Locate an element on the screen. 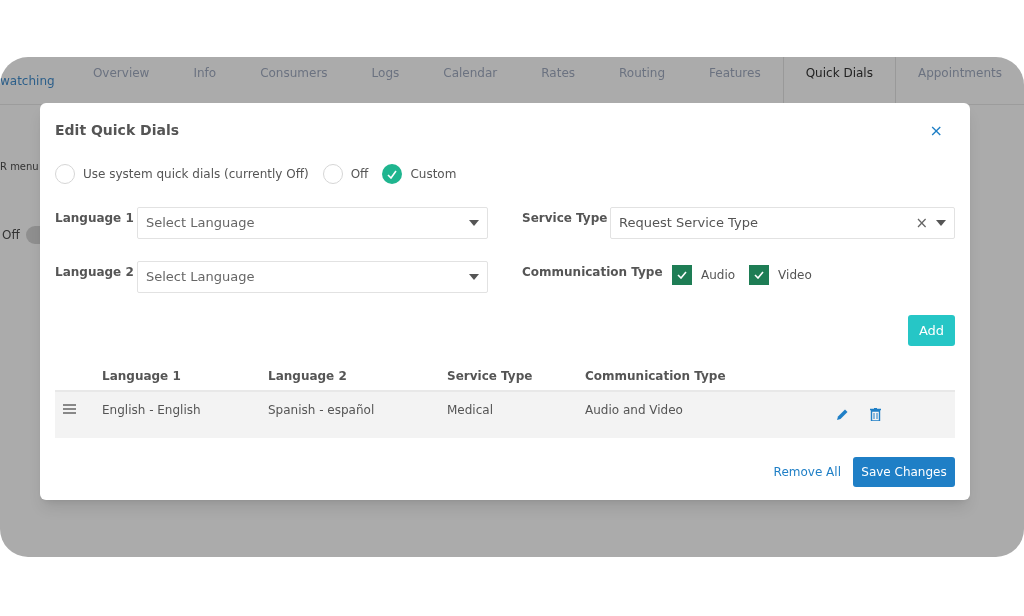 The height and width of the screenshot is (616, 1024). pencil-icon is located at coordinates (842, 414).